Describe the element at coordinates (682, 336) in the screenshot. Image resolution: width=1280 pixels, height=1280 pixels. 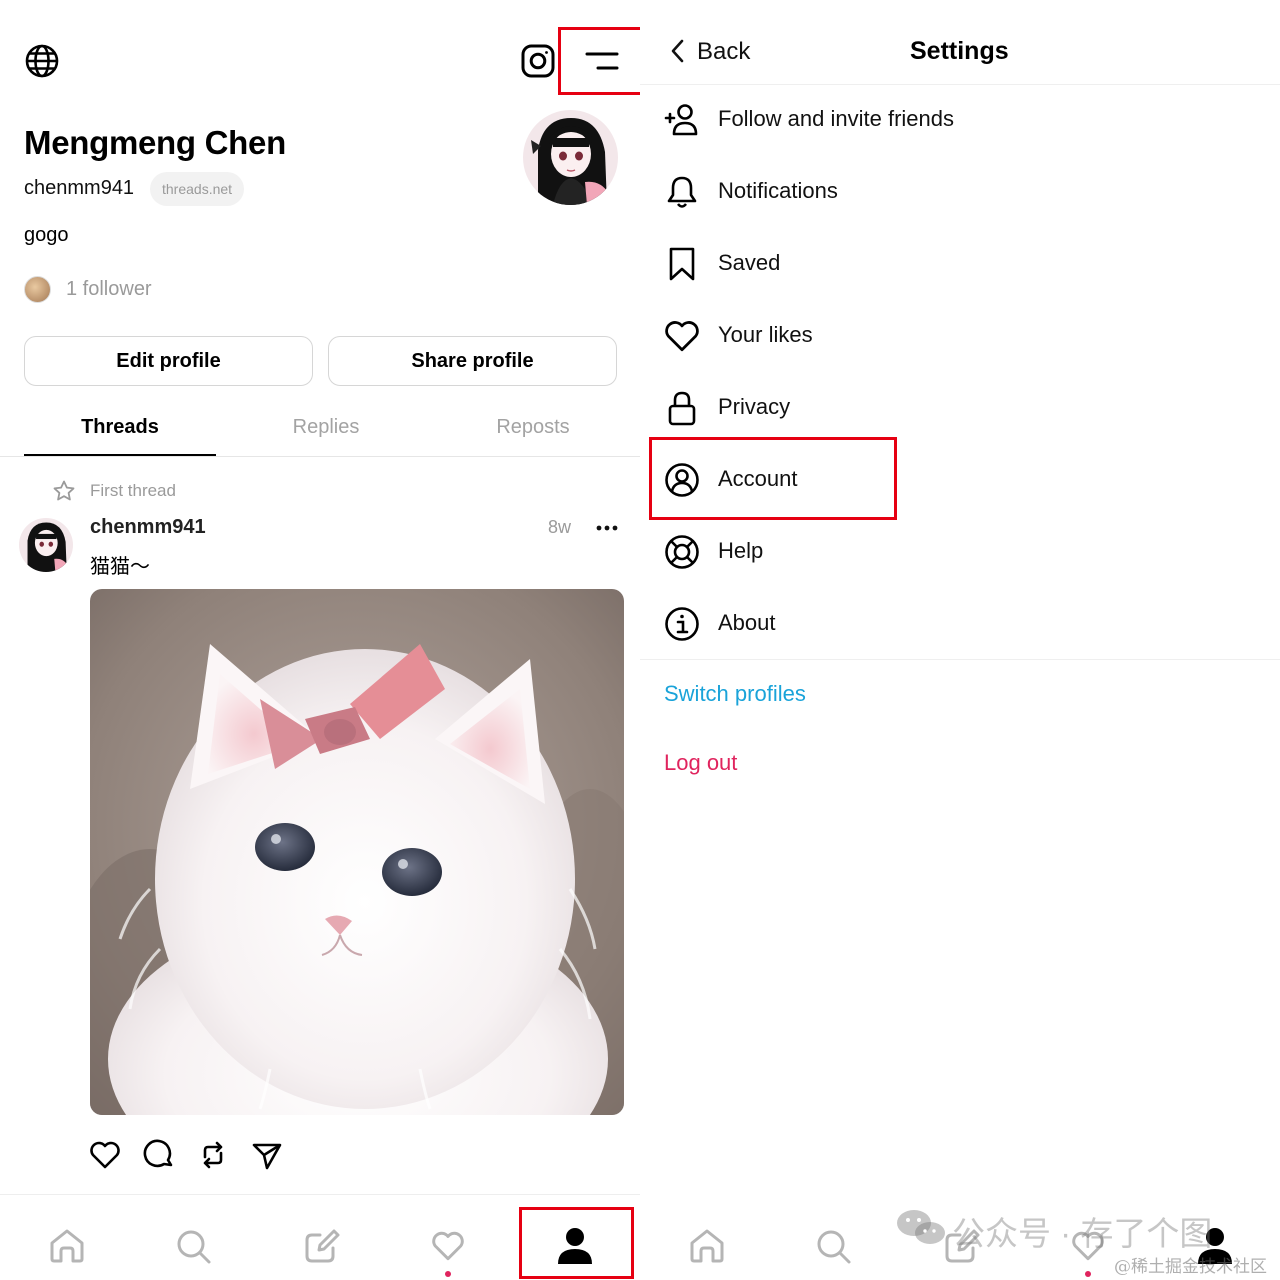
I see `heart-icon` at that location.